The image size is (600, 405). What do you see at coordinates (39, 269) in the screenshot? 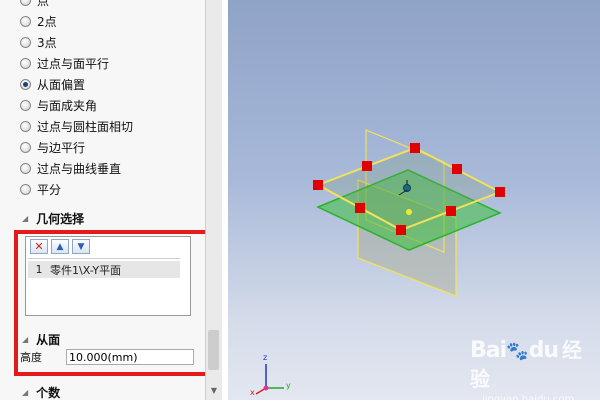
I see `list-item-index: 1` at bounding box center [39, 269].